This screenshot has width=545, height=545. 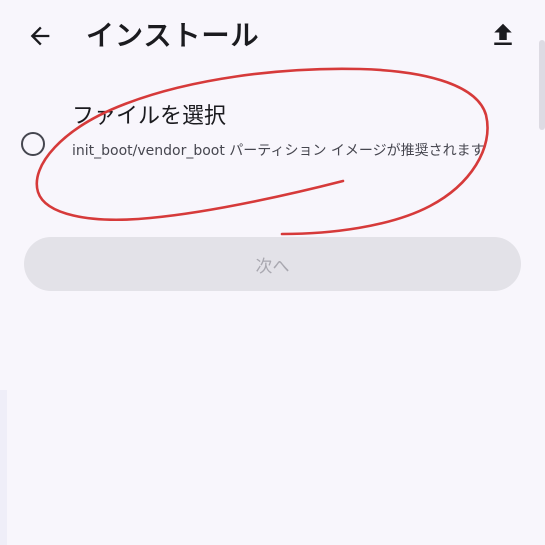 I want to click on upload-icon, so click(x=503, y=34).